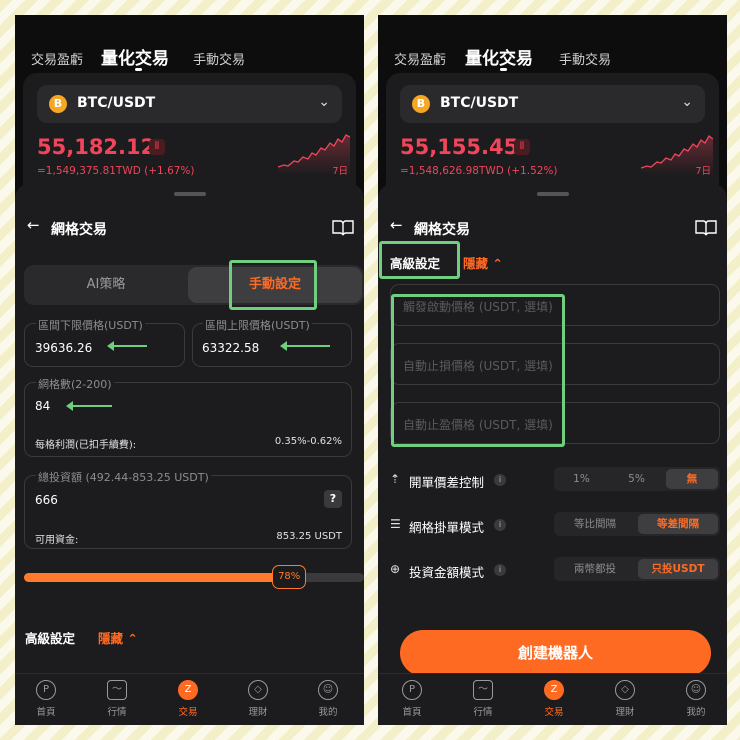  I want to click on tab-label: 交易, so click(188, 712).